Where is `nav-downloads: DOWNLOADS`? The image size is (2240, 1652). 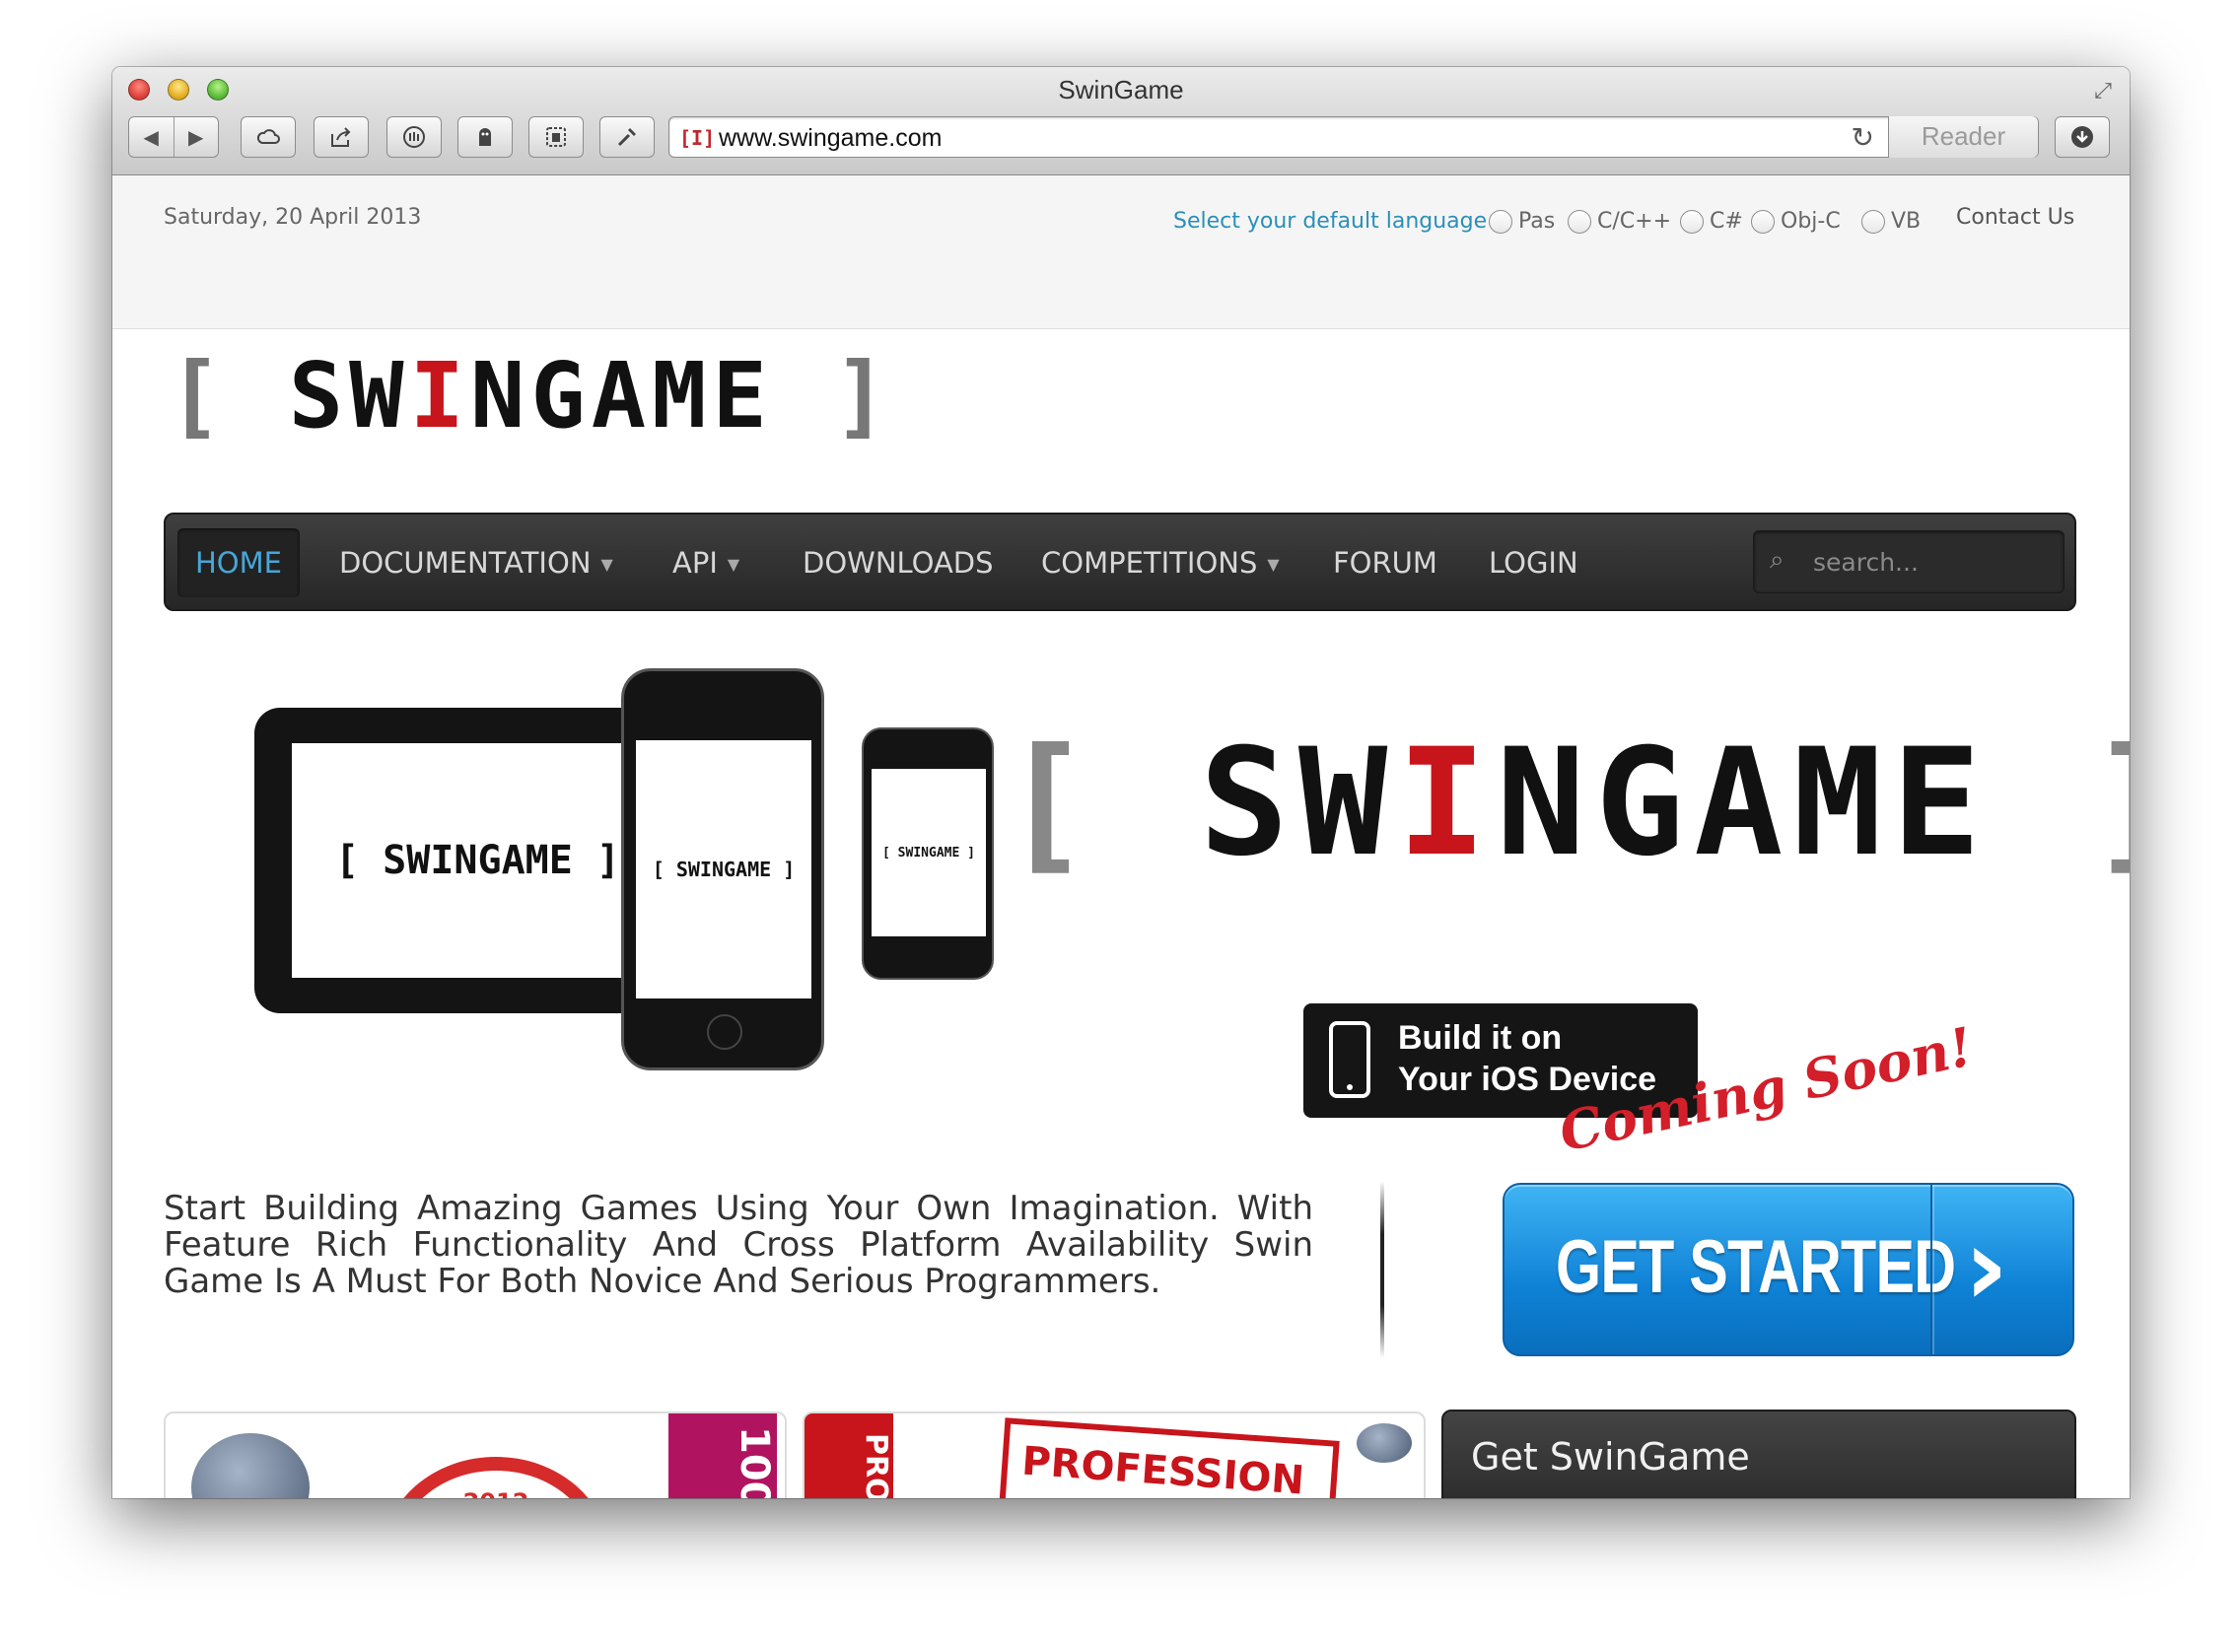 nav-downloads: DOWNLOADS is located at coordinates (898, 562).